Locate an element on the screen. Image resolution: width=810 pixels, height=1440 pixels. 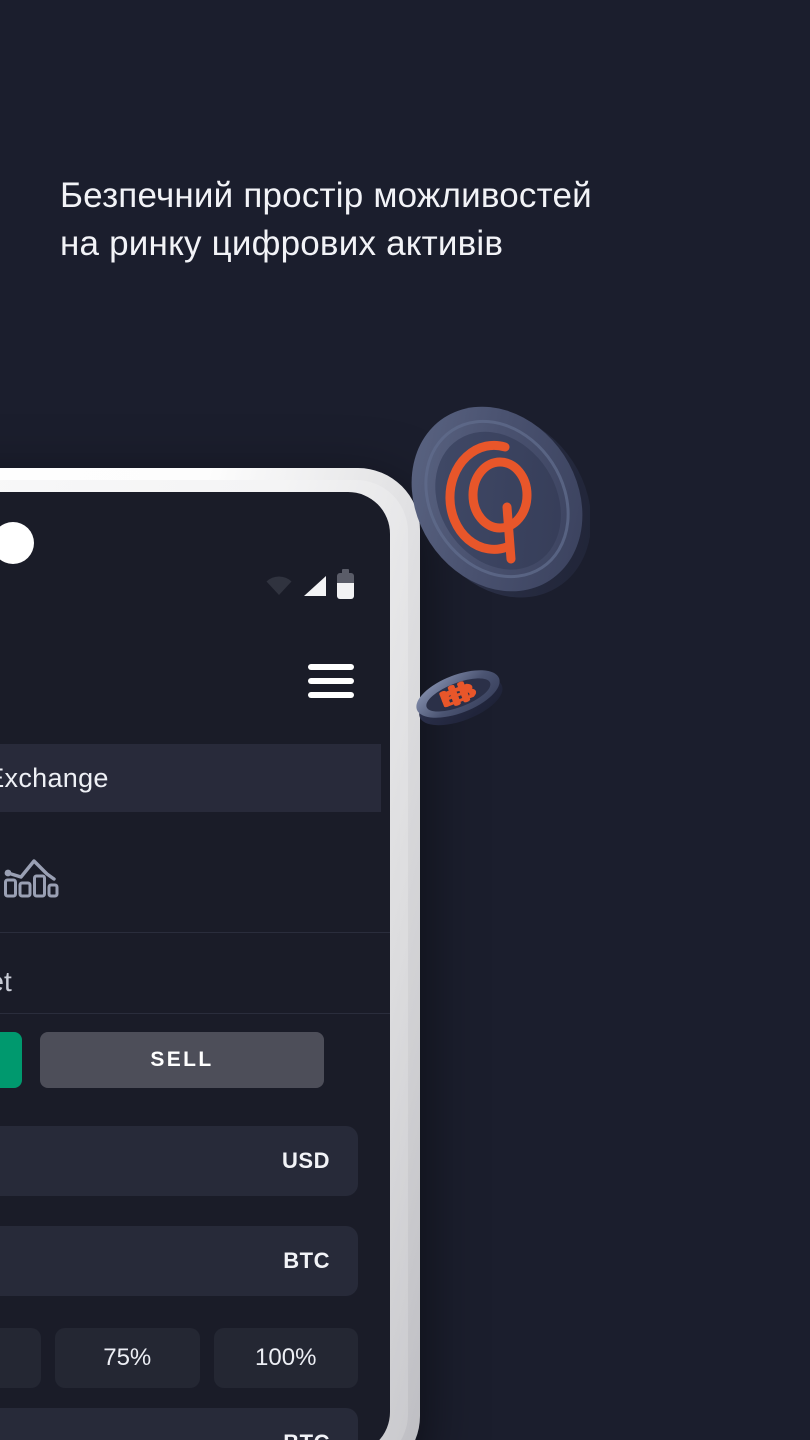
price-input-unit: USD is located at coordinates (306, 1160).